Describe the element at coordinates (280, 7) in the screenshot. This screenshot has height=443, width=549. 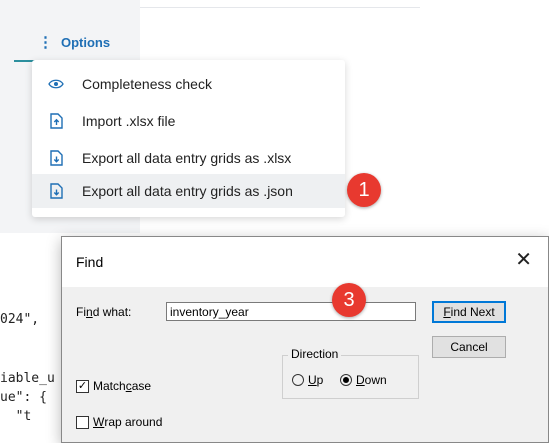
I see `panel-top-border` at that location.